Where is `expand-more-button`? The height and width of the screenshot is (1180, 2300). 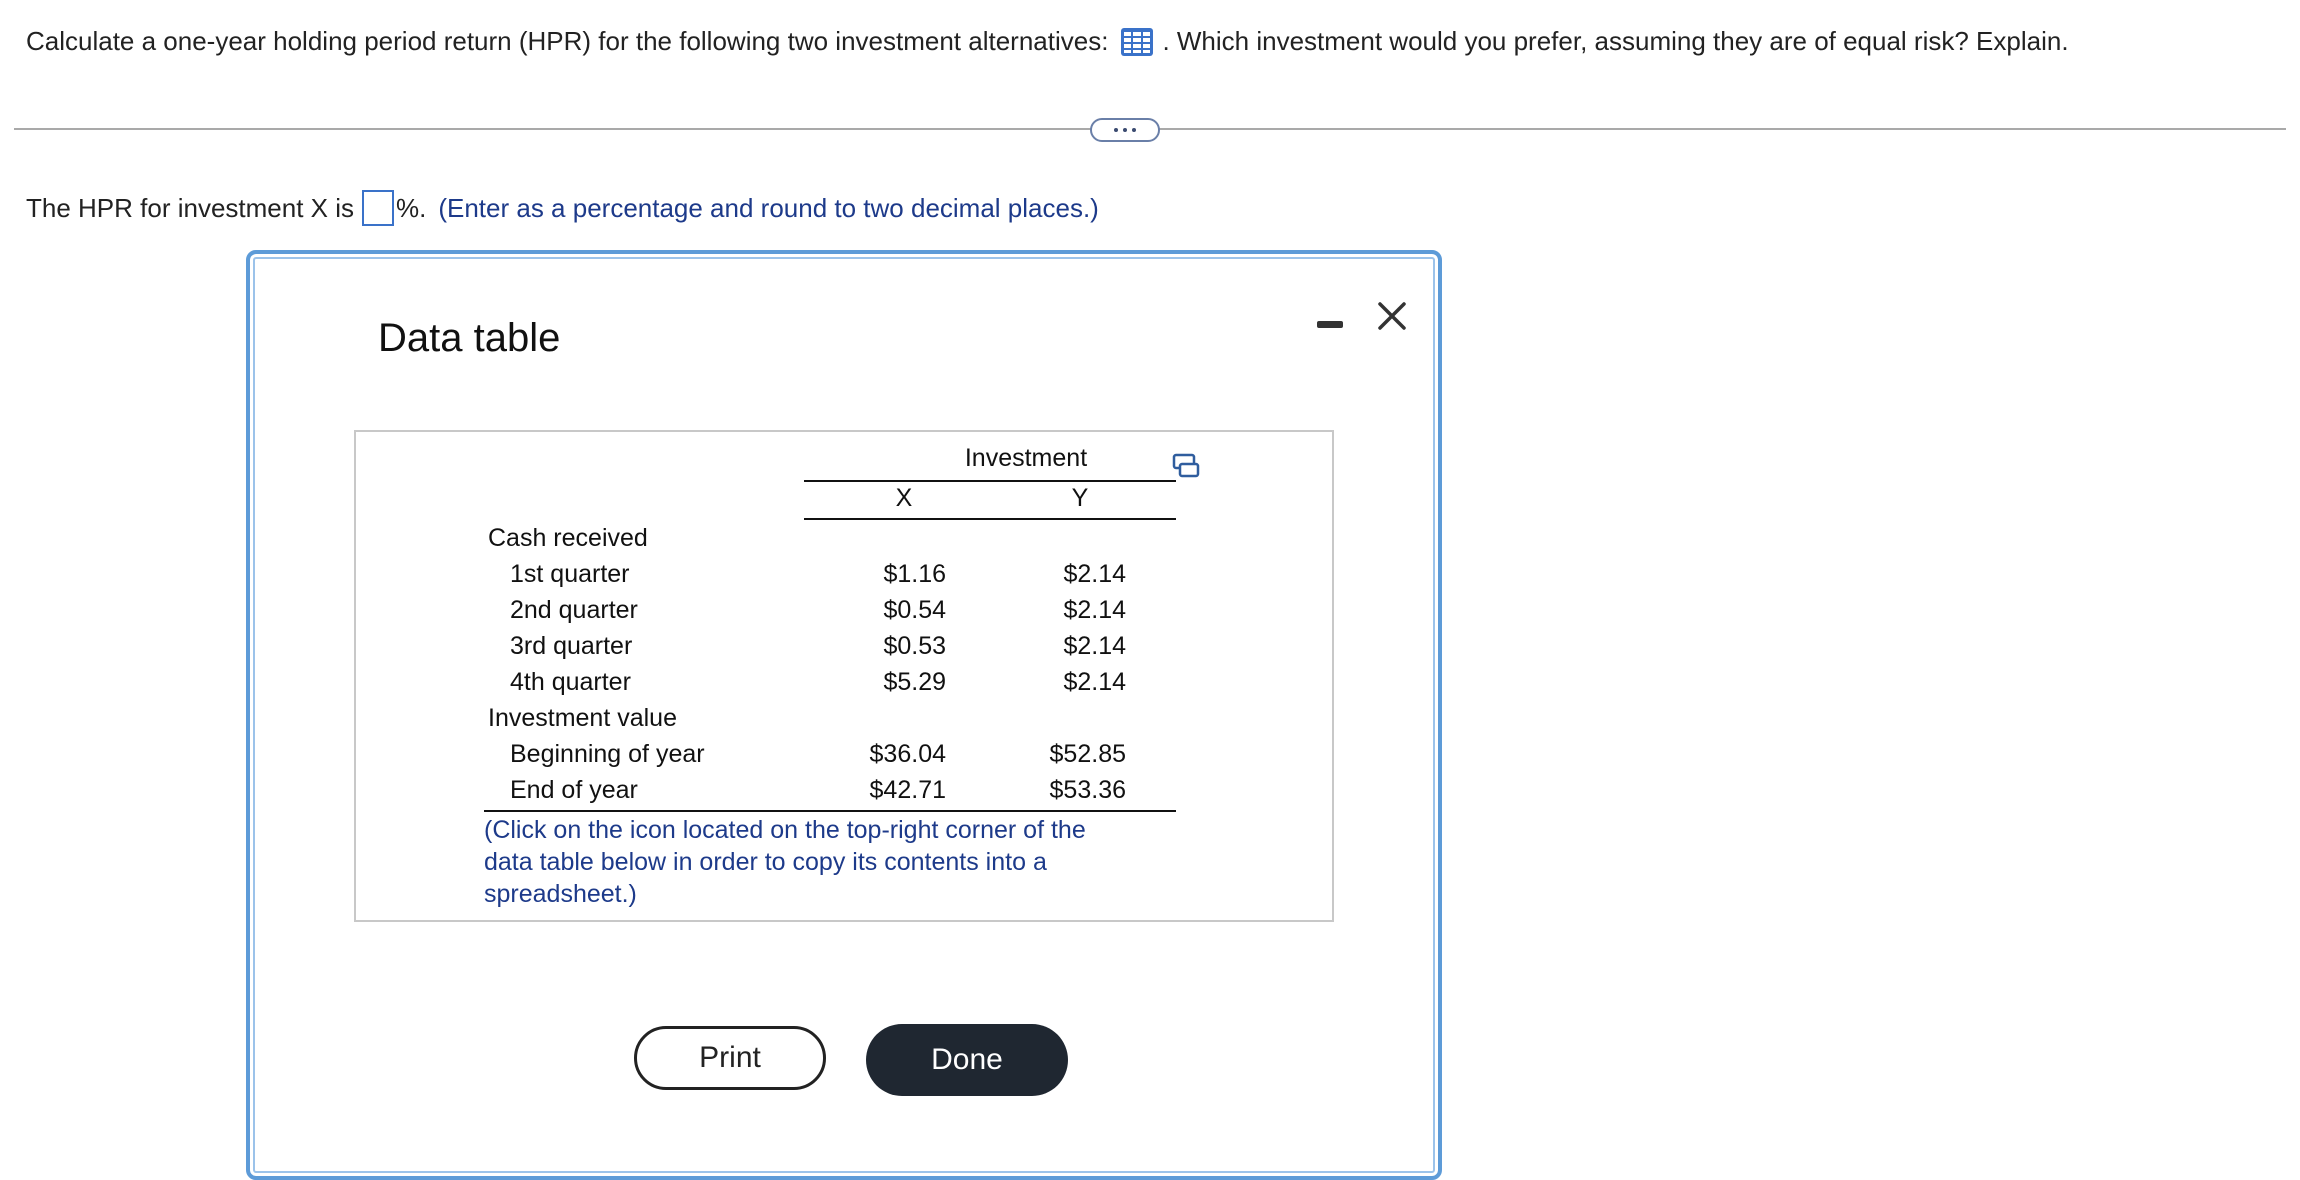
expand-more-button is located at coordinates (1125, 130).